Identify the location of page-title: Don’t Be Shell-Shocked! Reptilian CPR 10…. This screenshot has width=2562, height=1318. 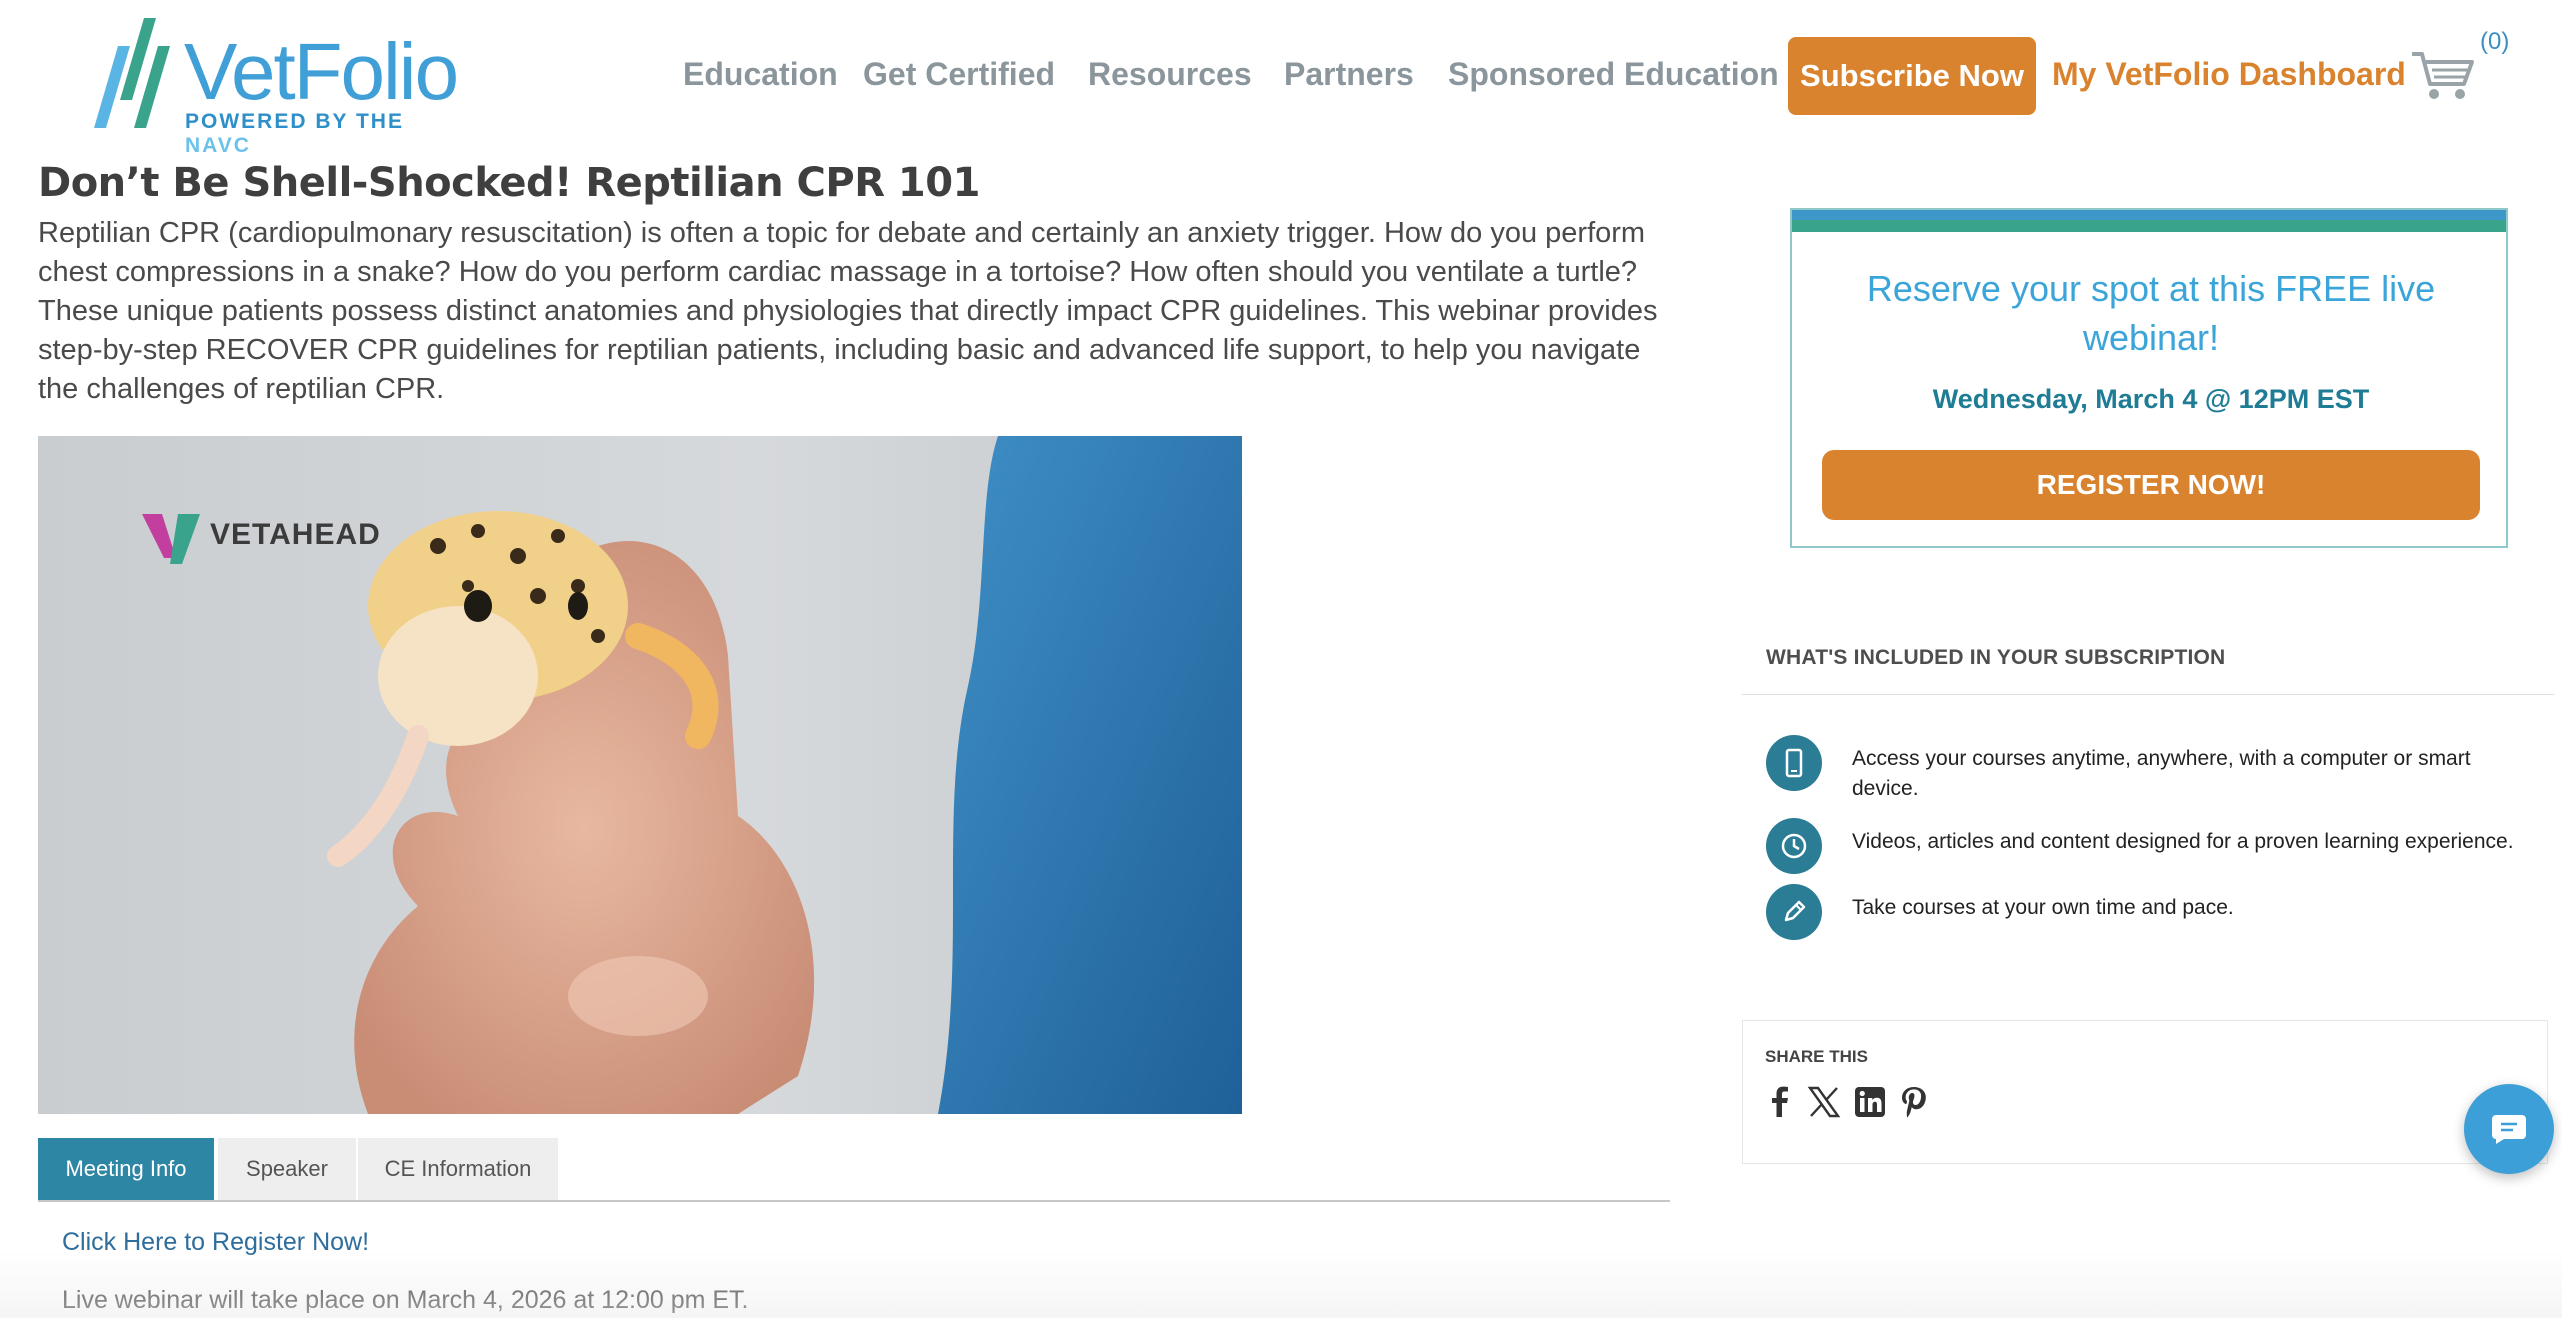
(509, 183).